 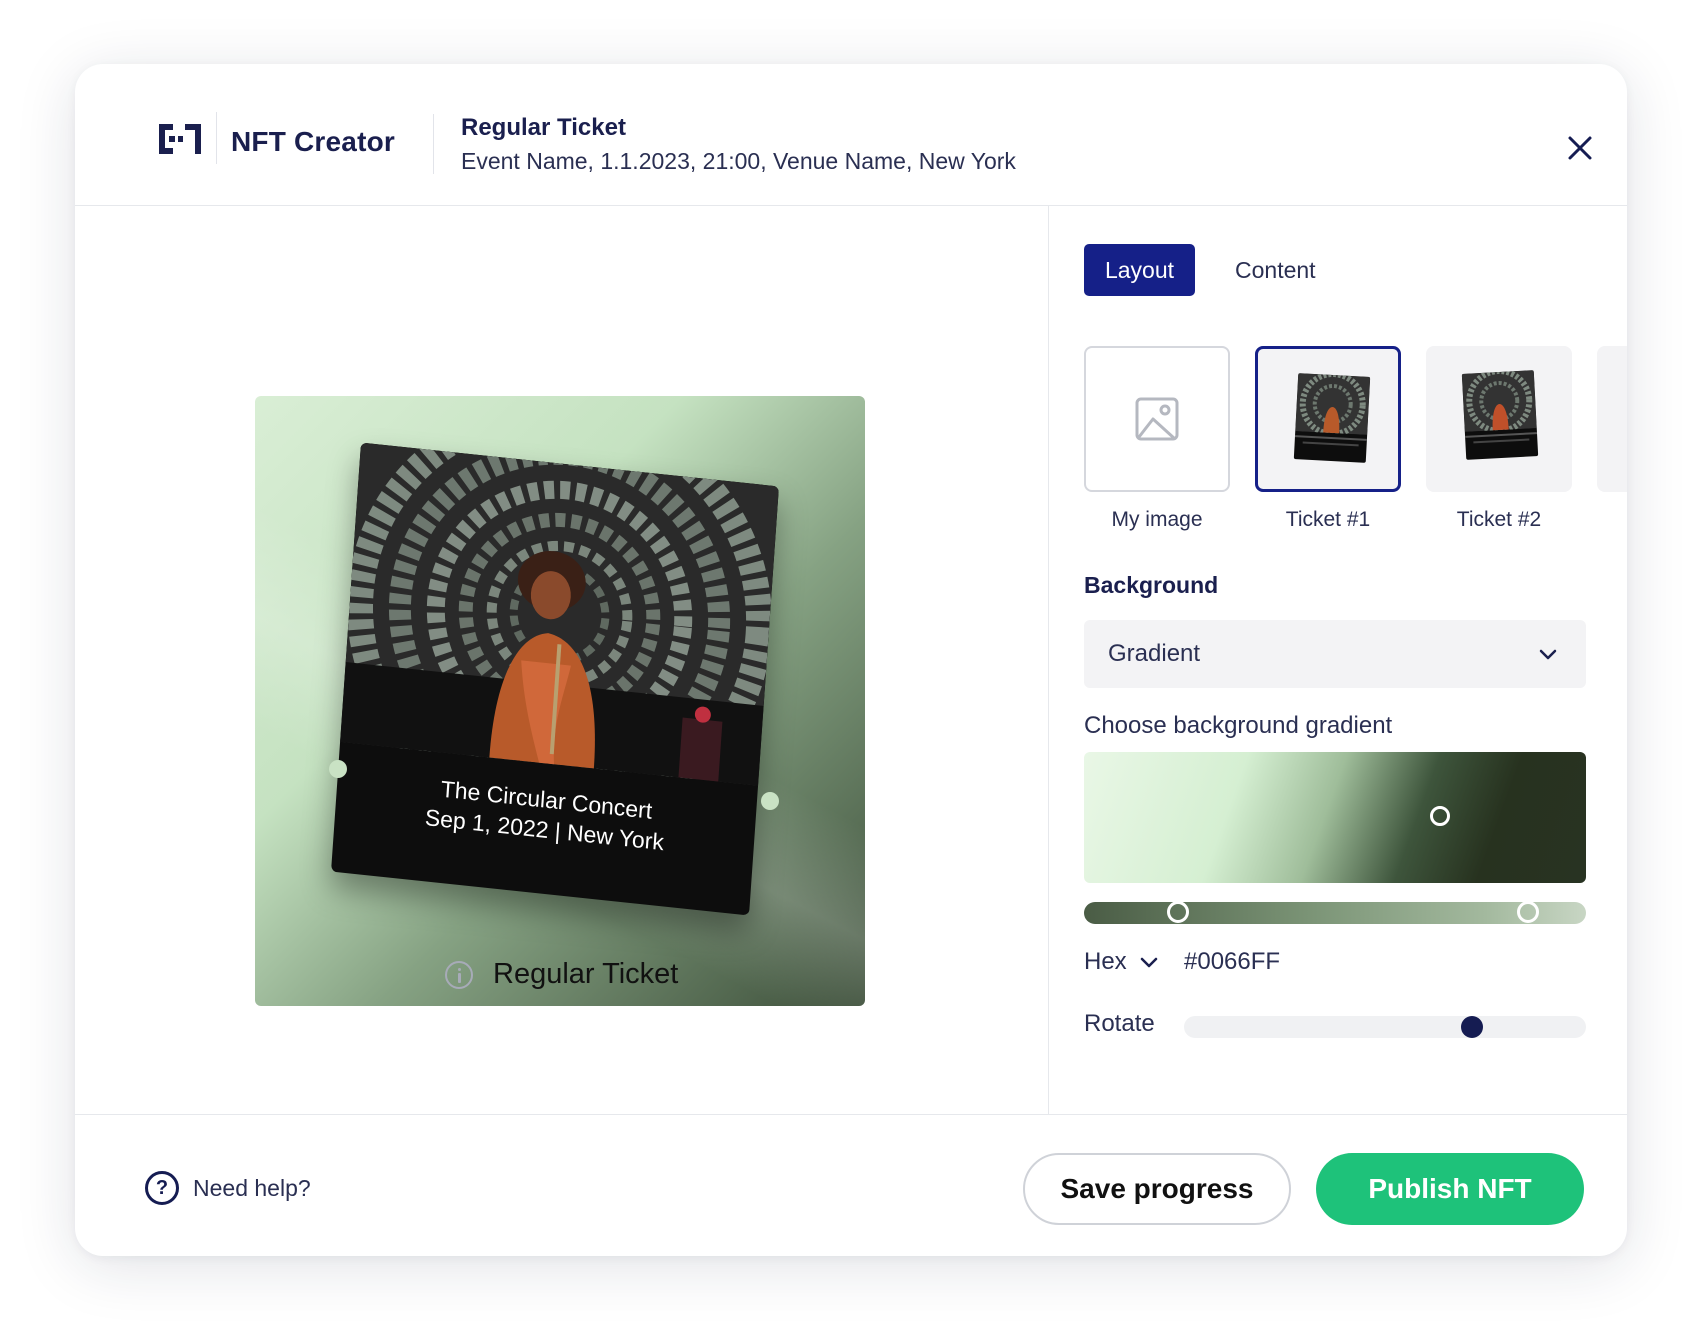 What do you see at coordinates (1157, 519) in the screenshot?
I see `template-label-my-image: My image` at bounding box center [1157, 519].